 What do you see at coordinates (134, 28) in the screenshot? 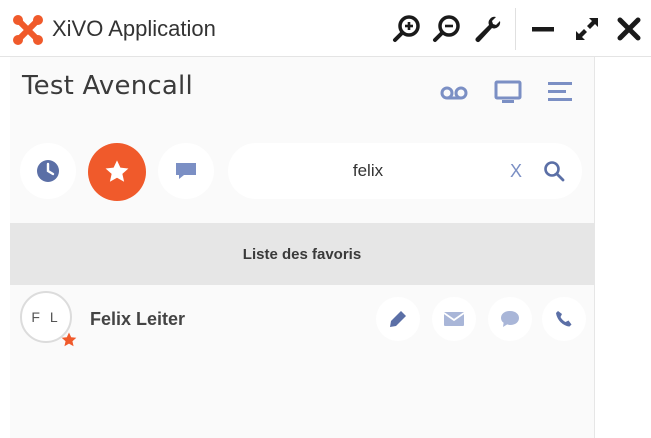
I see `app-title: XiVO Application` at bounding box center [134, 28].